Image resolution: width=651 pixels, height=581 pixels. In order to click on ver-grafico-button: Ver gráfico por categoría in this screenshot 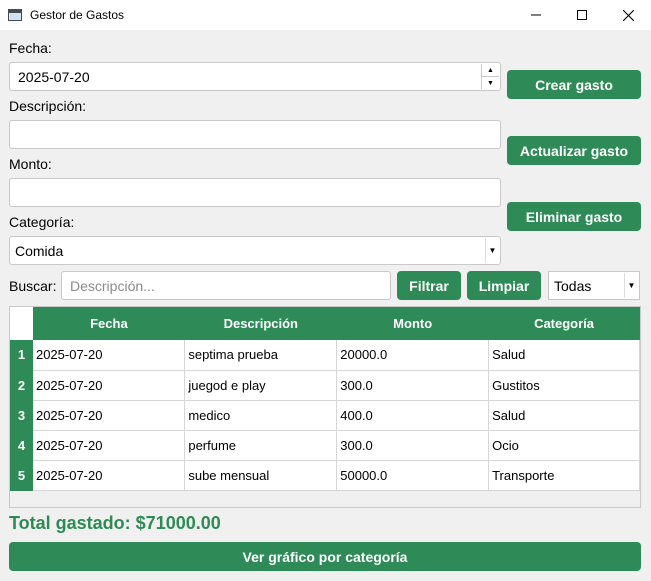, I will do `click(325, 556)`.